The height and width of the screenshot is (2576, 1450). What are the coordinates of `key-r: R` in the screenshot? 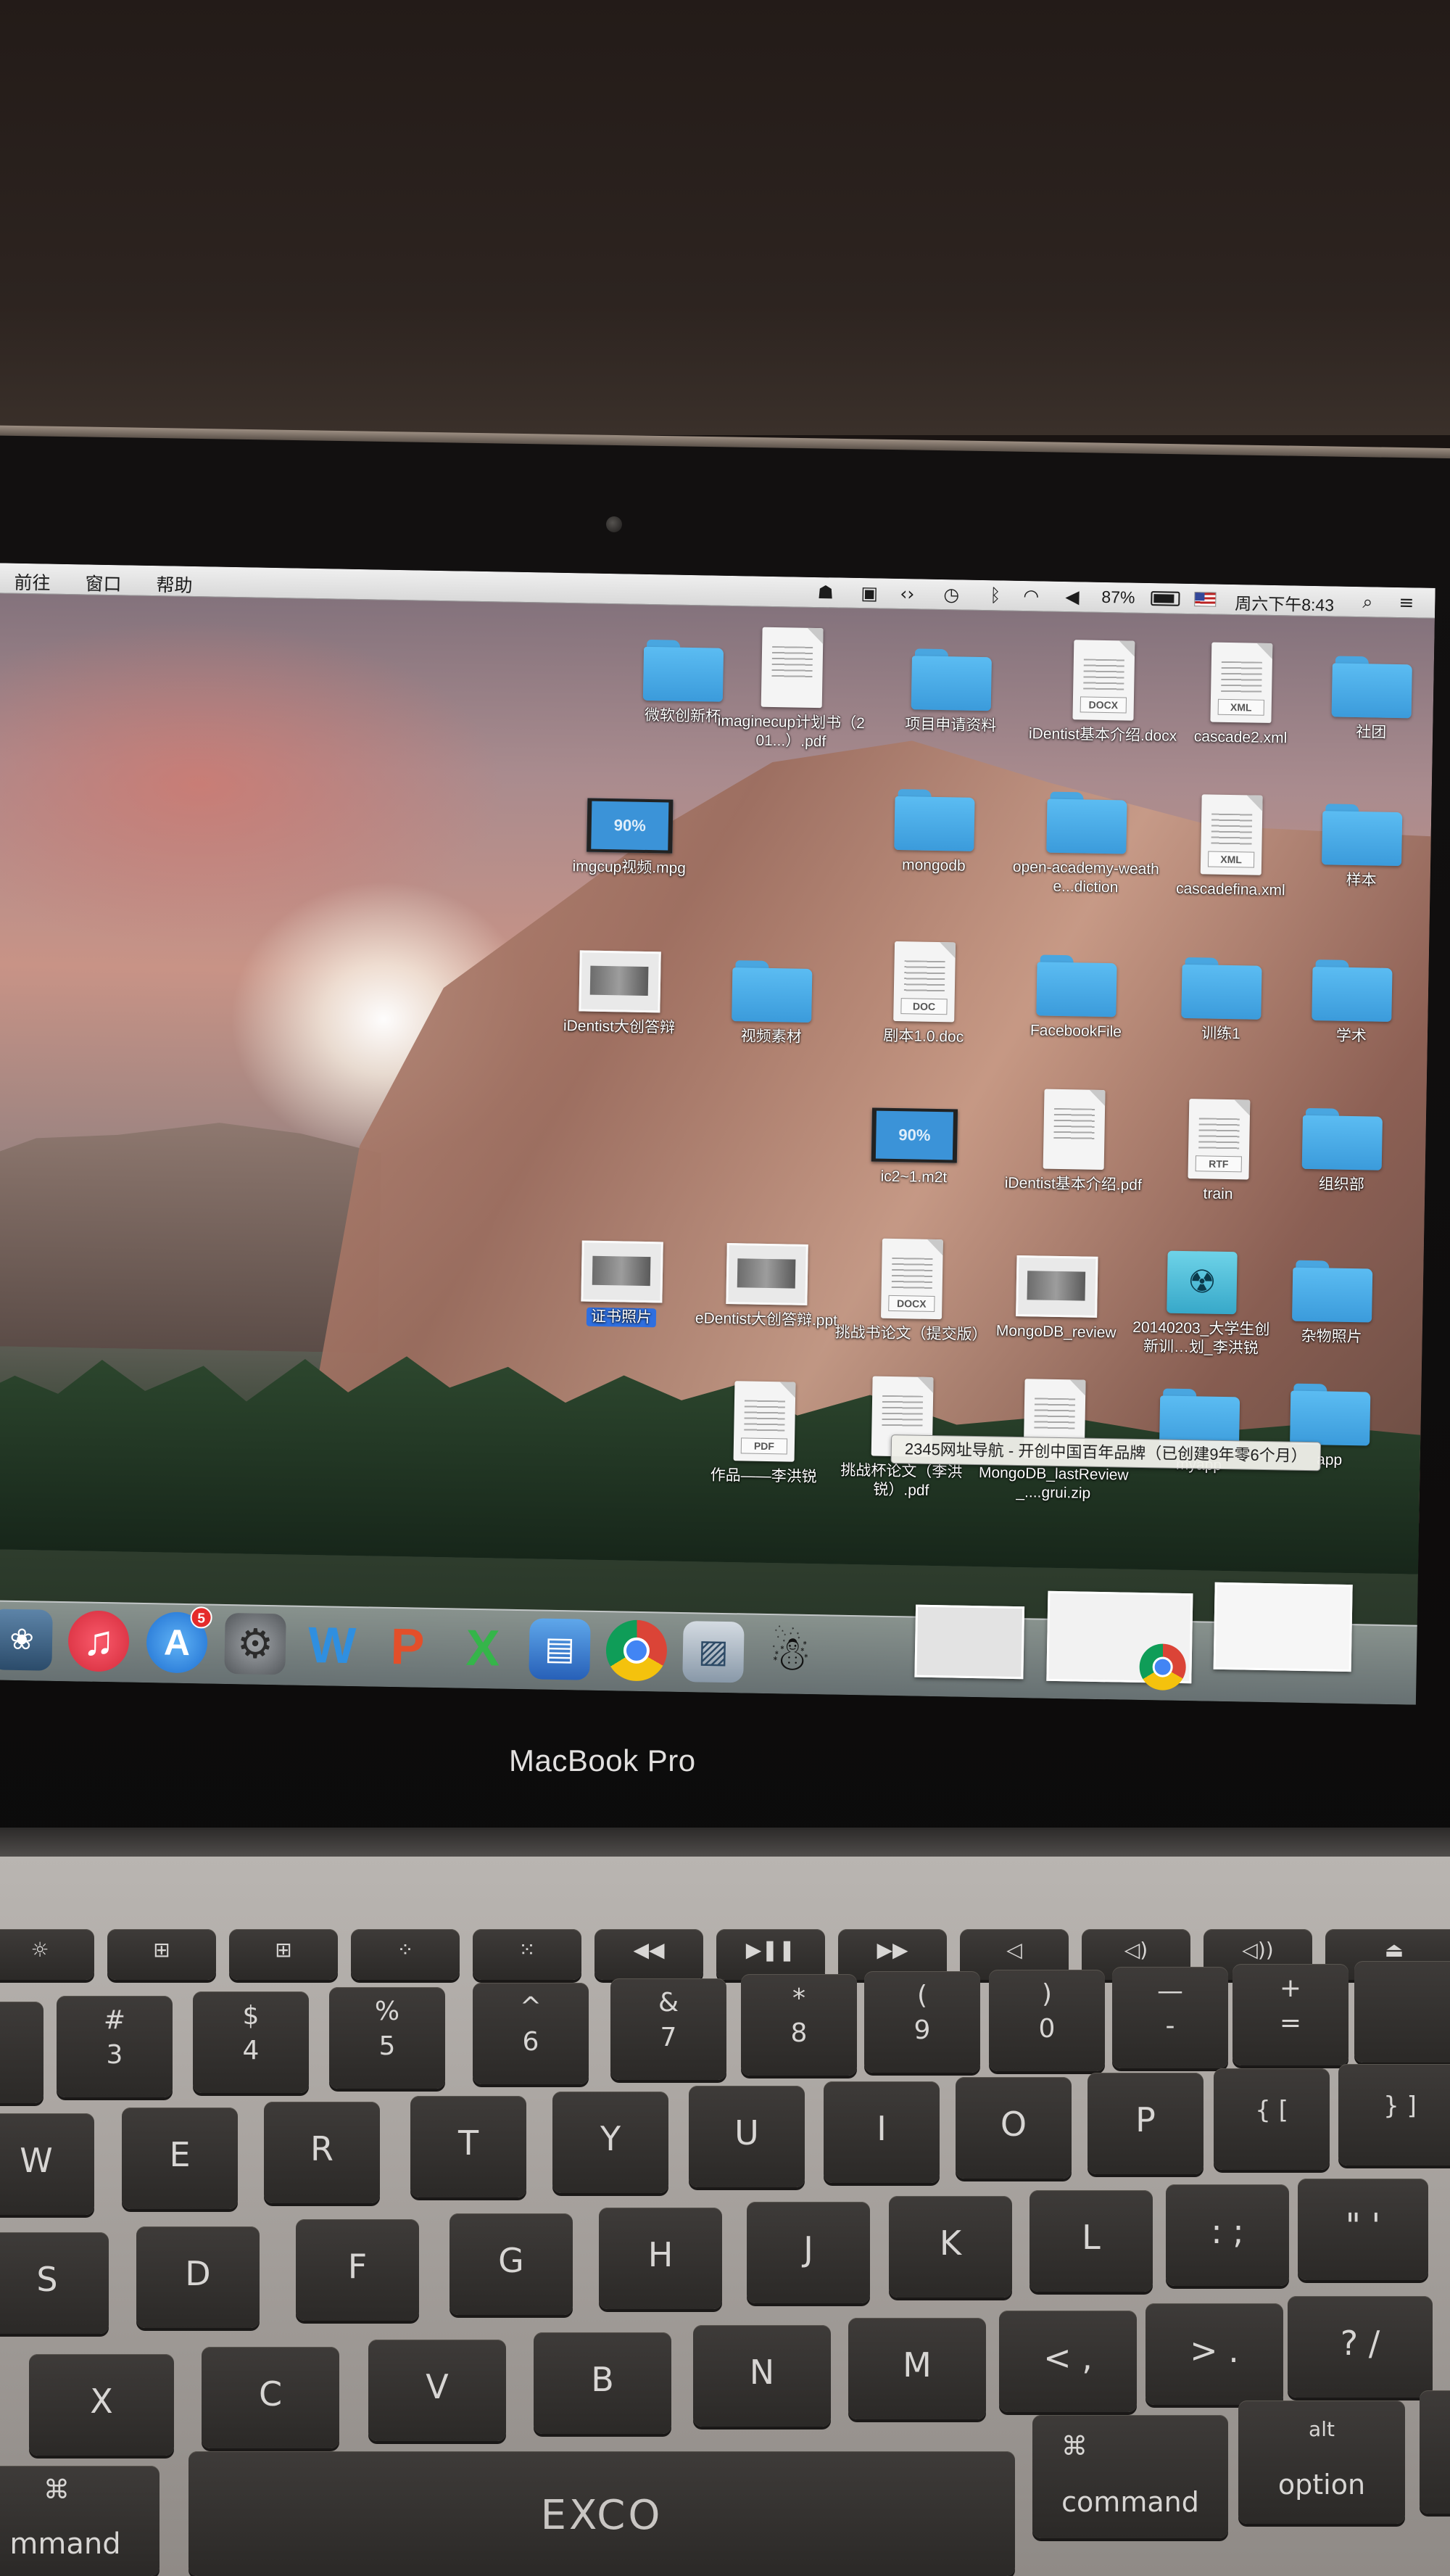 It's located at (322, 2152).